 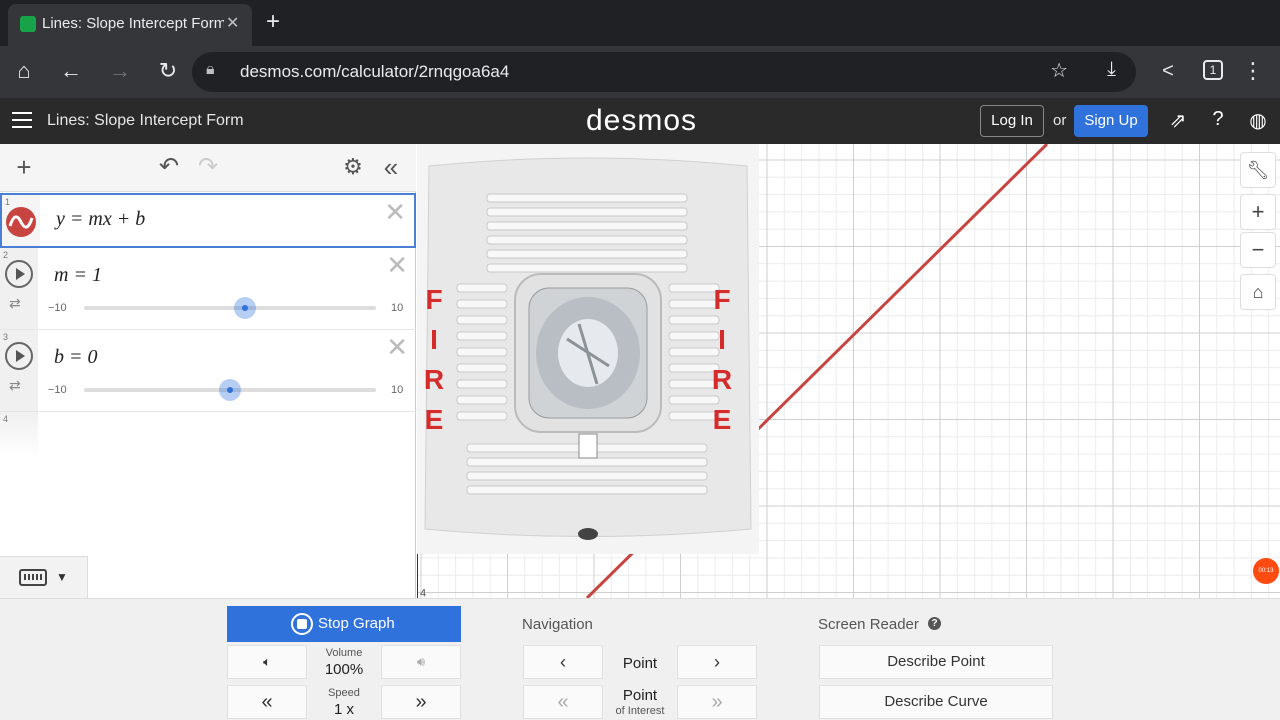 What do you see at coordinates (344, 669) in the screenshot?
I see `volume-value: 100%` at bounding box center [344, 669].